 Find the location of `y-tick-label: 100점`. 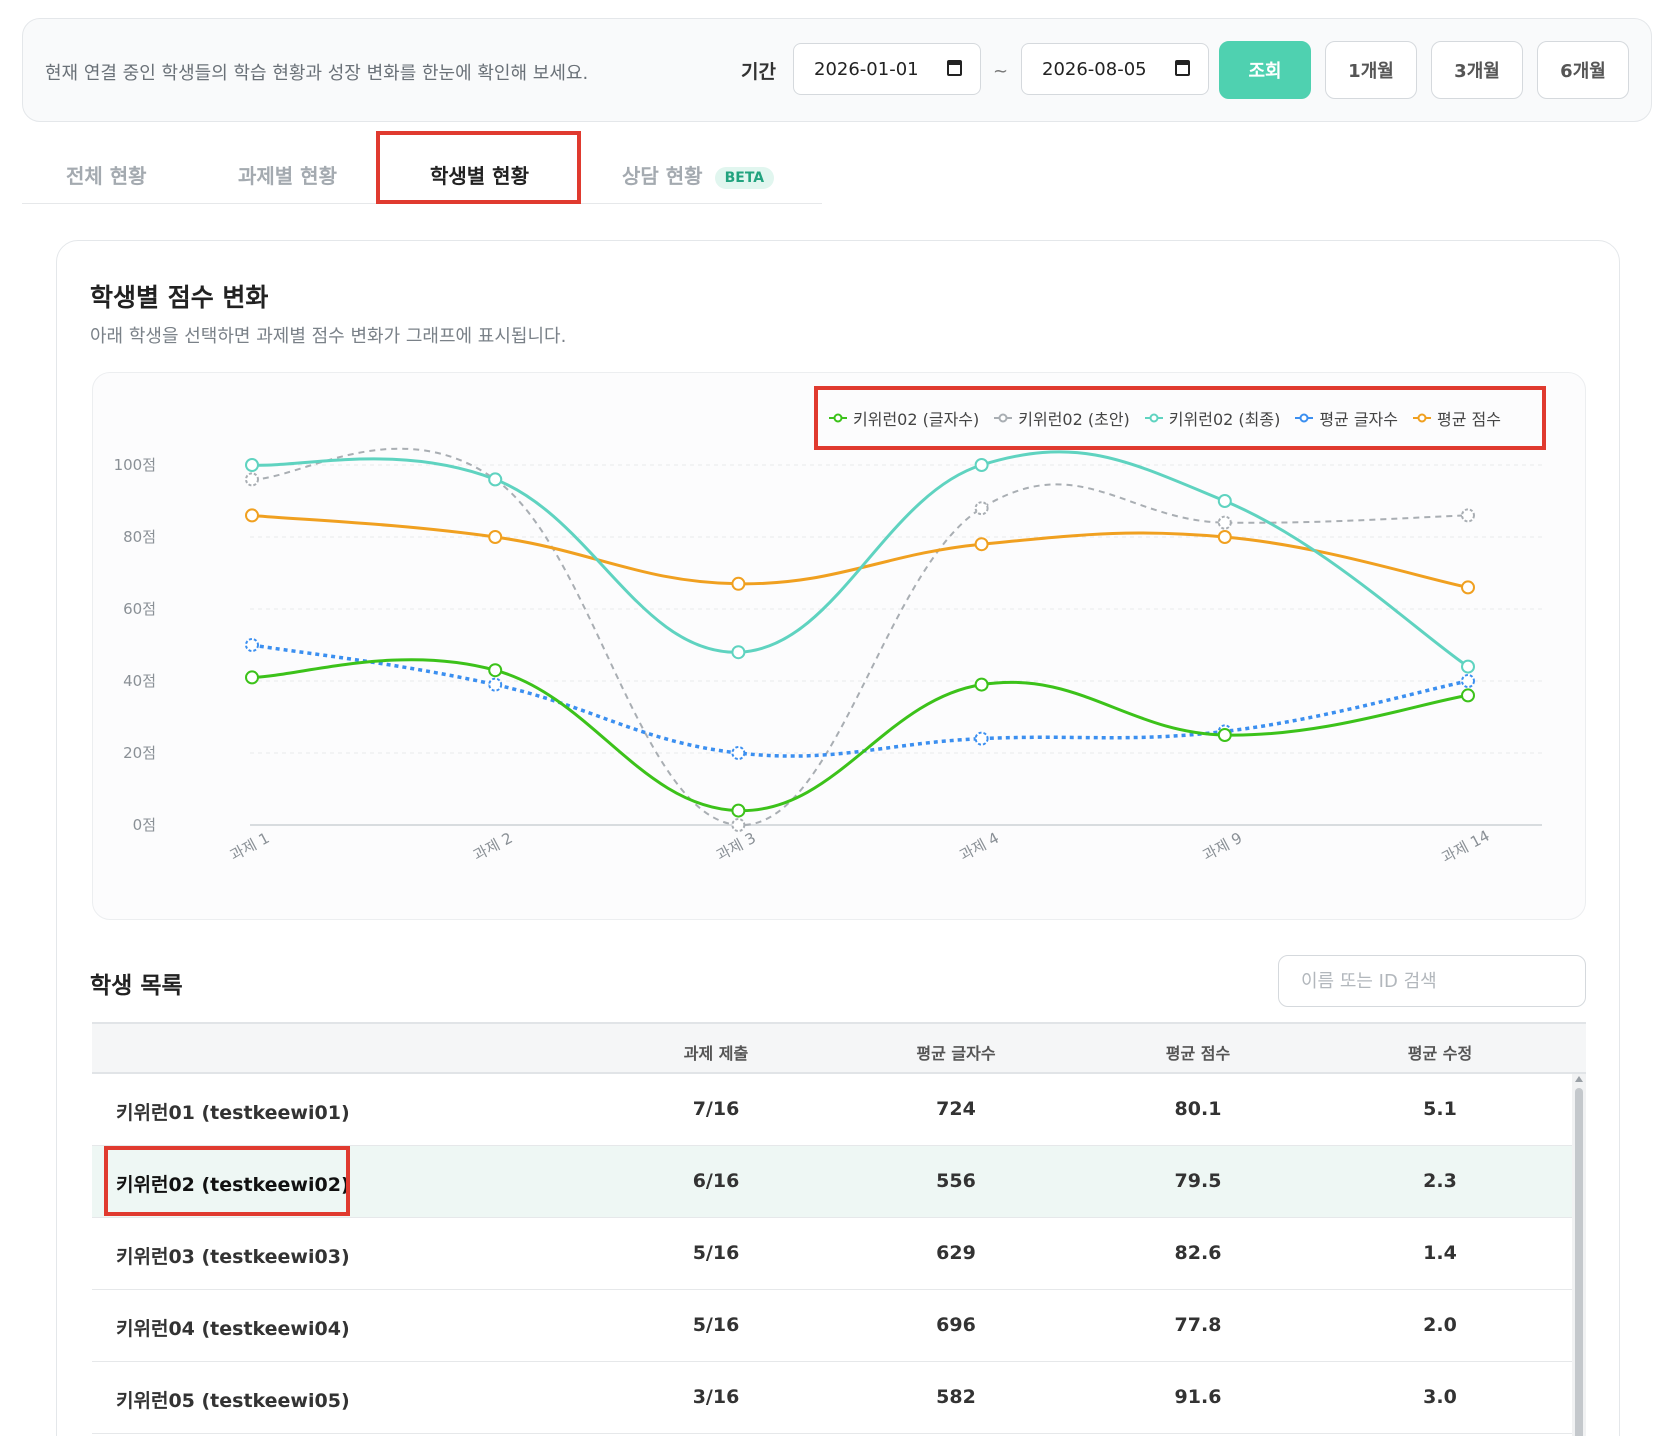

y-tick-label: 100점 is located at coordinates (135, 465).